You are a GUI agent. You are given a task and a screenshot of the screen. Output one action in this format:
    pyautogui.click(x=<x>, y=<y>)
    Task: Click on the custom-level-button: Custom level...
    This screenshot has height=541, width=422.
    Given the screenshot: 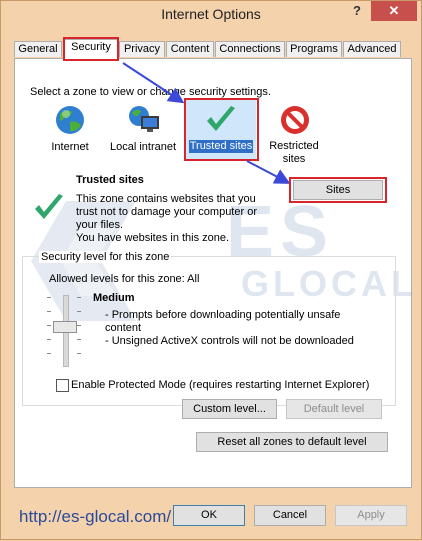 What is the action you would take?
    pyautogui.click(x=229, y=409)
    